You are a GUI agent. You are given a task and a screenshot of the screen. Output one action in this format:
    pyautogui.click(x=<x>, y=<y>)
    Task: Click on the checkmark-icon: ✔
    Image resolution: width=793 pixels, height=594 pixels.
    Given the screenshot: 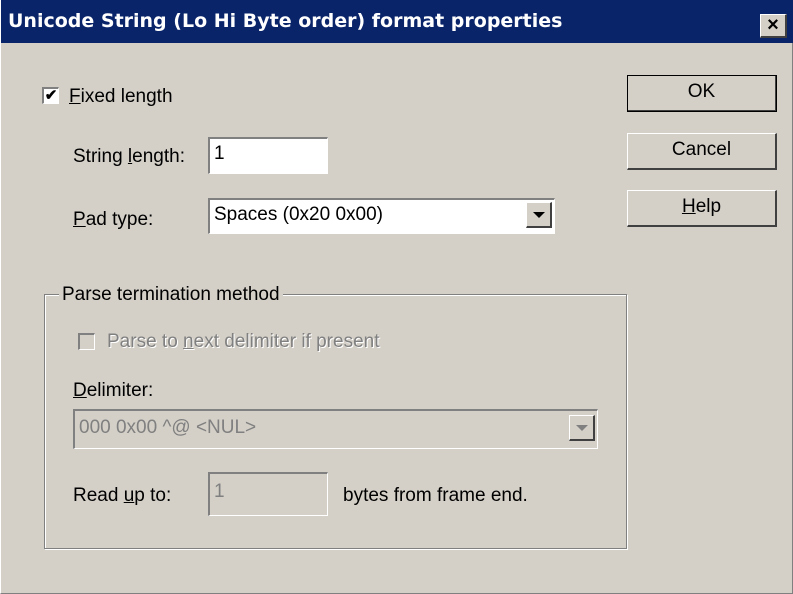 What is the action you would take?
    pyautogui.click(x=51, y=95)
    